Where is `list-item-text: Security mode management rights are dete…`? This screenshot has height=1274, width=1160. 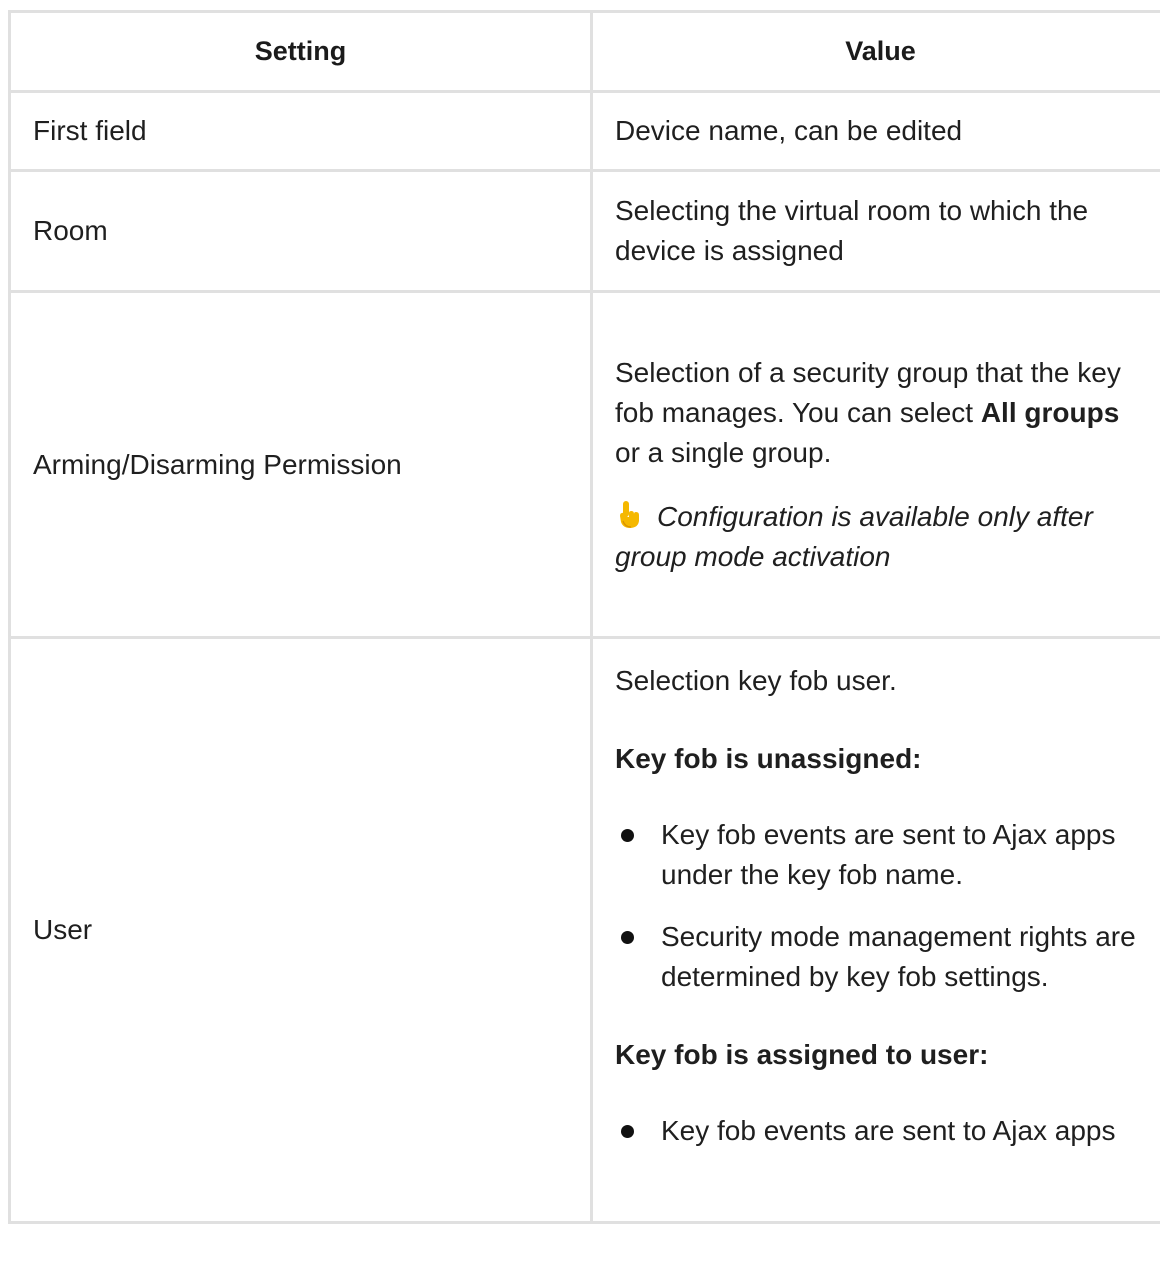 list-item-text: Security mode management rights are dete… is located at coordinates (898, 956).